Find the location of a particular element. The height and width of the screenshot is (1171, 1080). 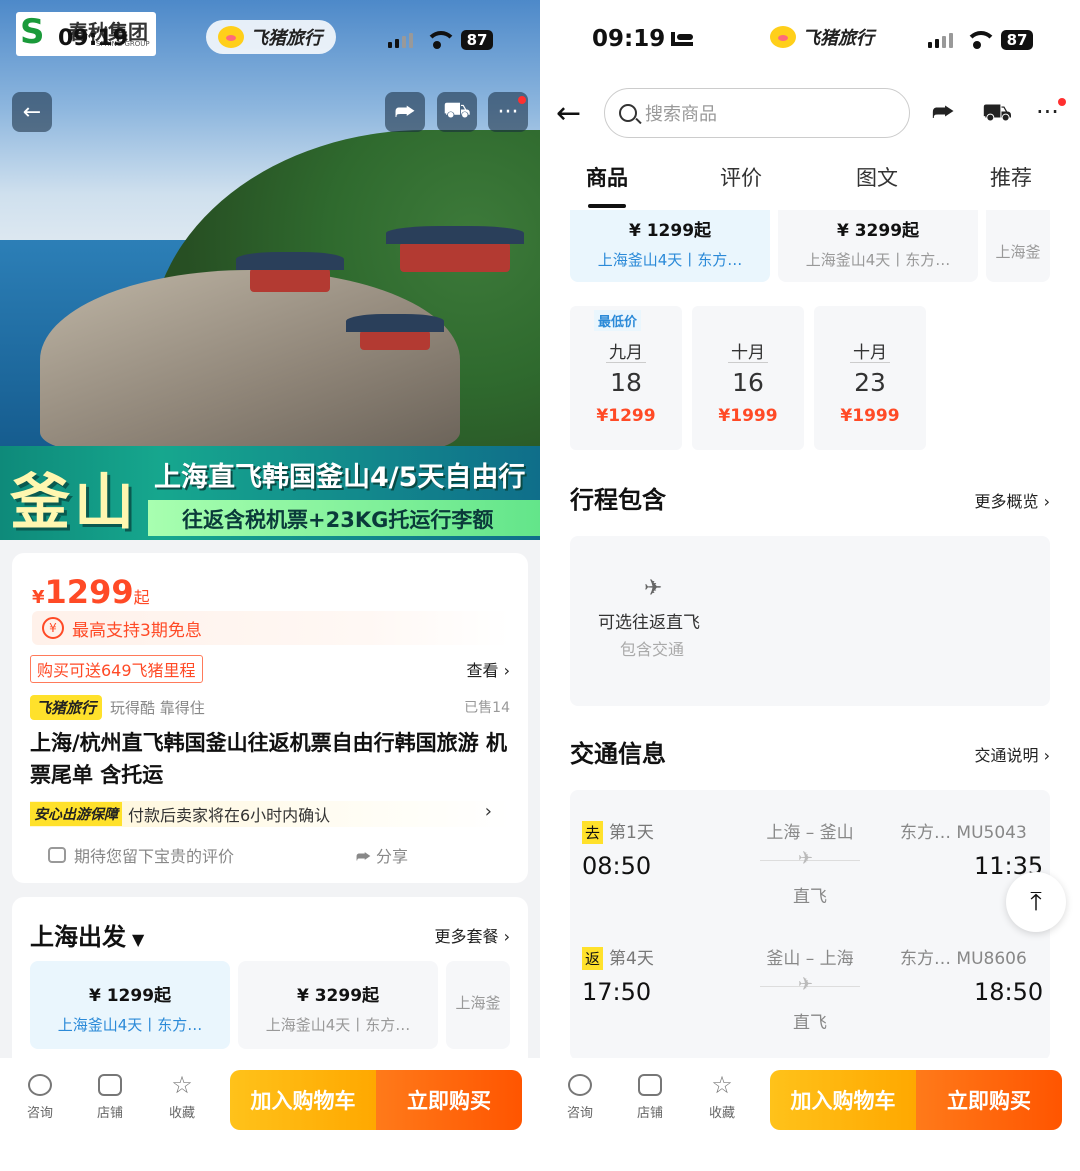

flight-airline-group: 东方… MU5043 is located at coordinates (963, 830).